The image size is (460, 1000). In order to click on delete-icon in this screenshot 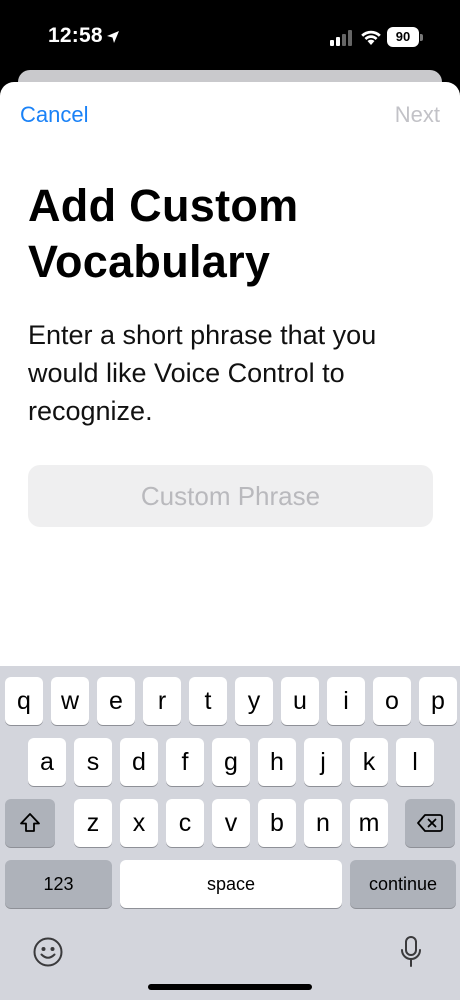, I will do `click(430, 823)`.